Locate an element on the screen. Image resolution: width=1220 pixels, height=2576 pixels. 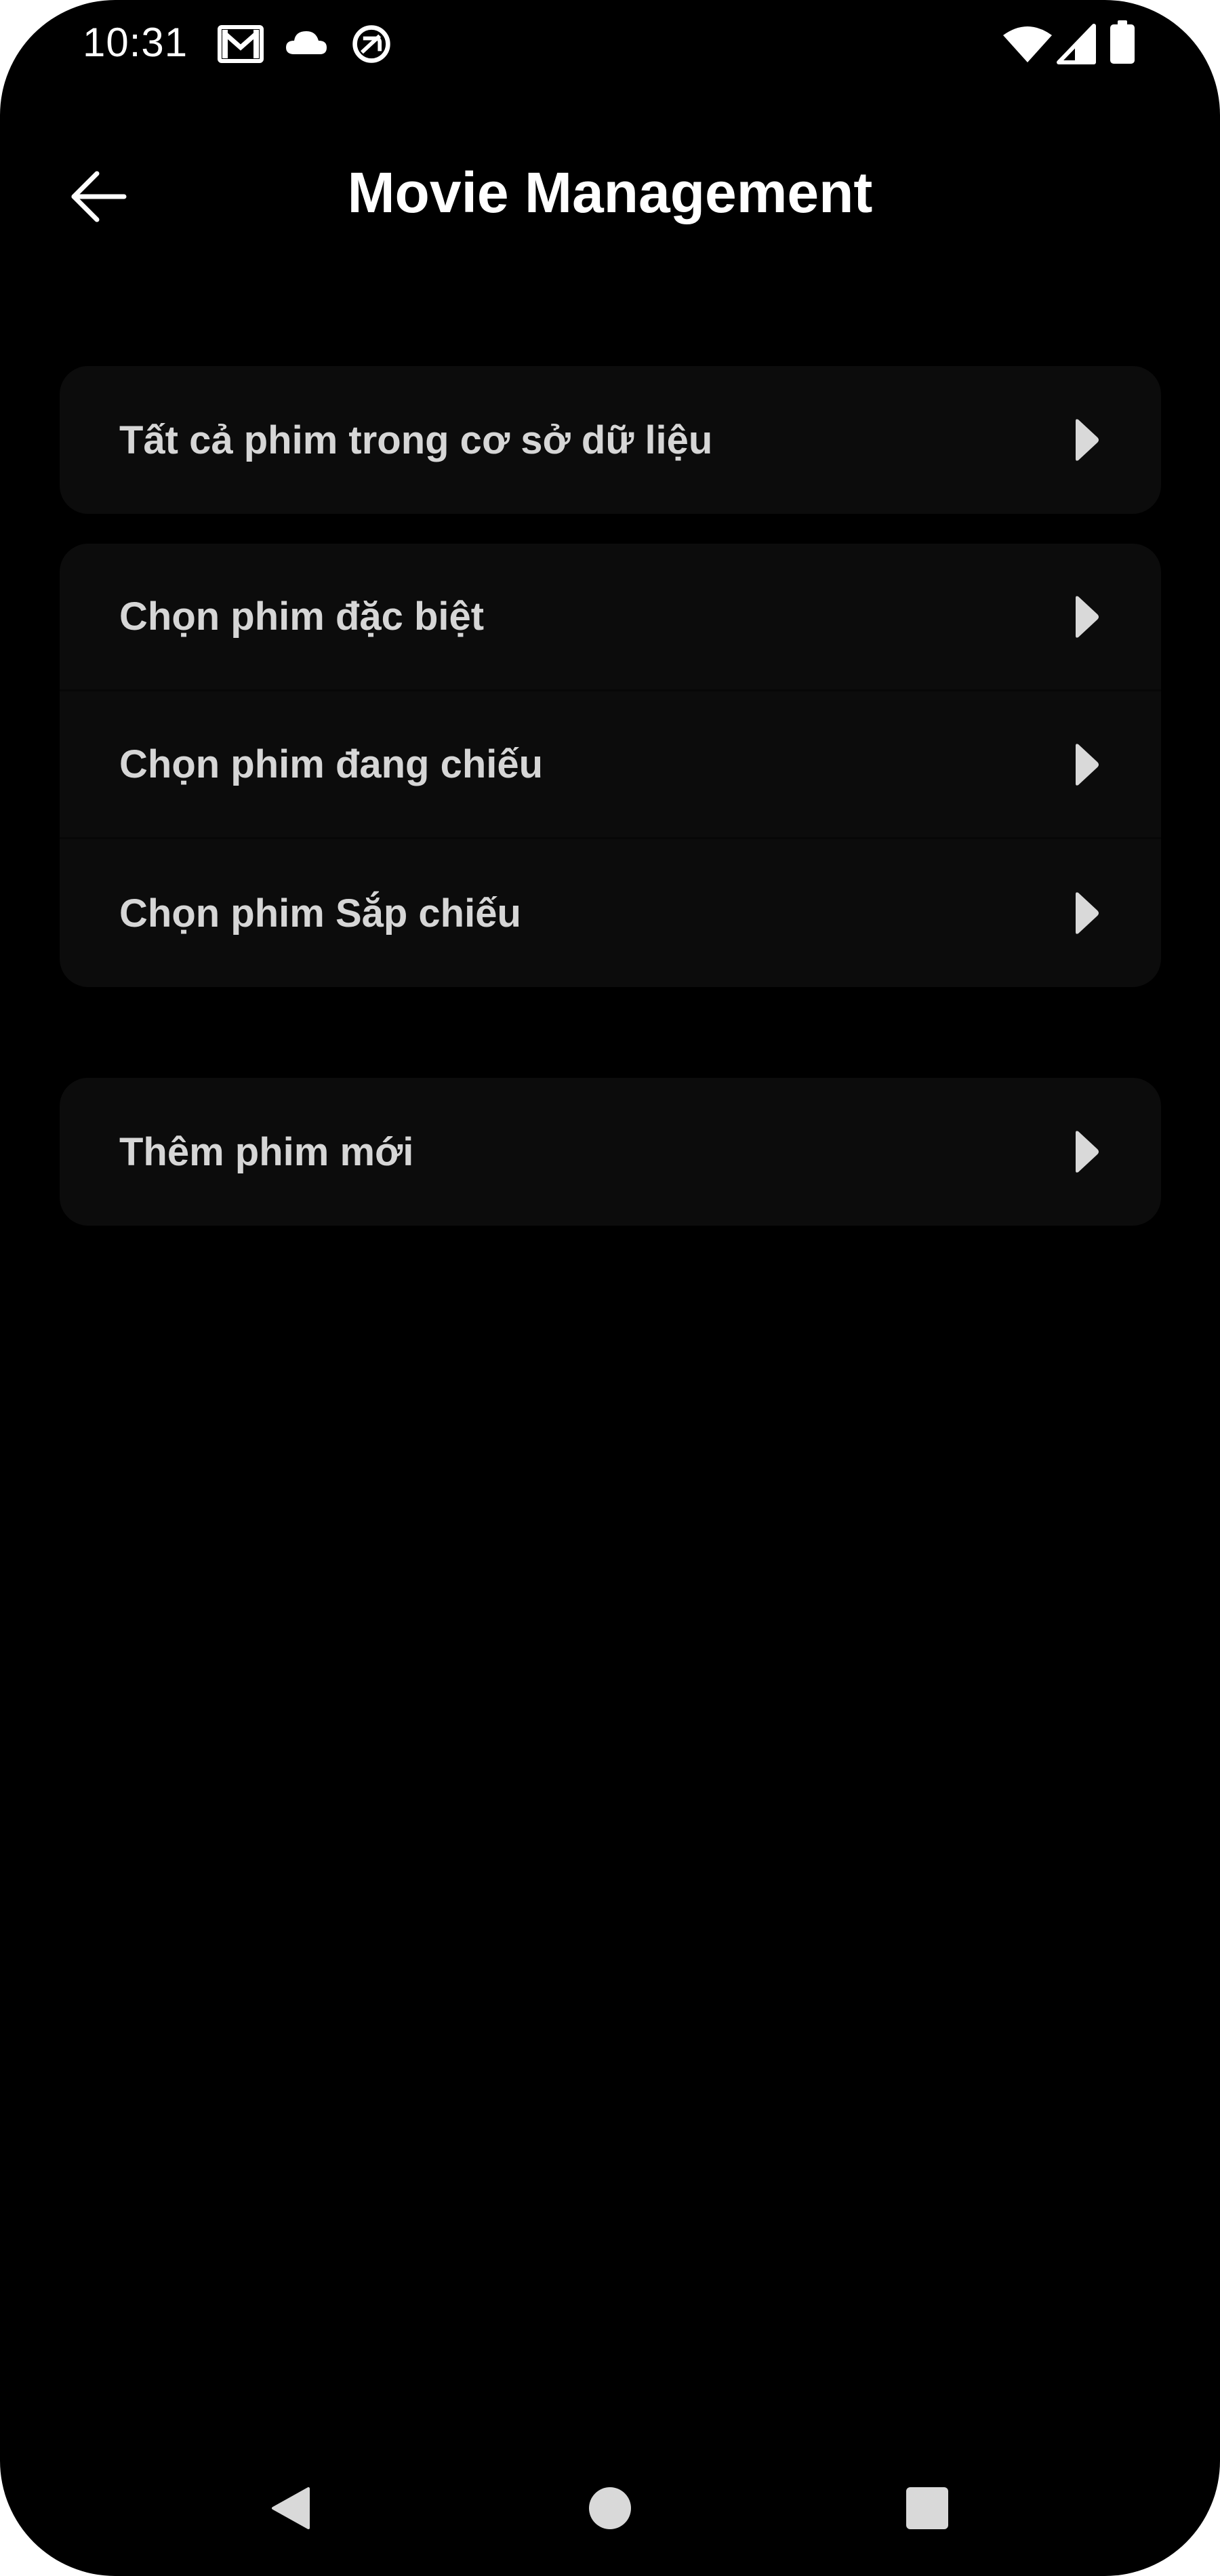
app-bar: Movie Management is located at coordinates (610, 197).